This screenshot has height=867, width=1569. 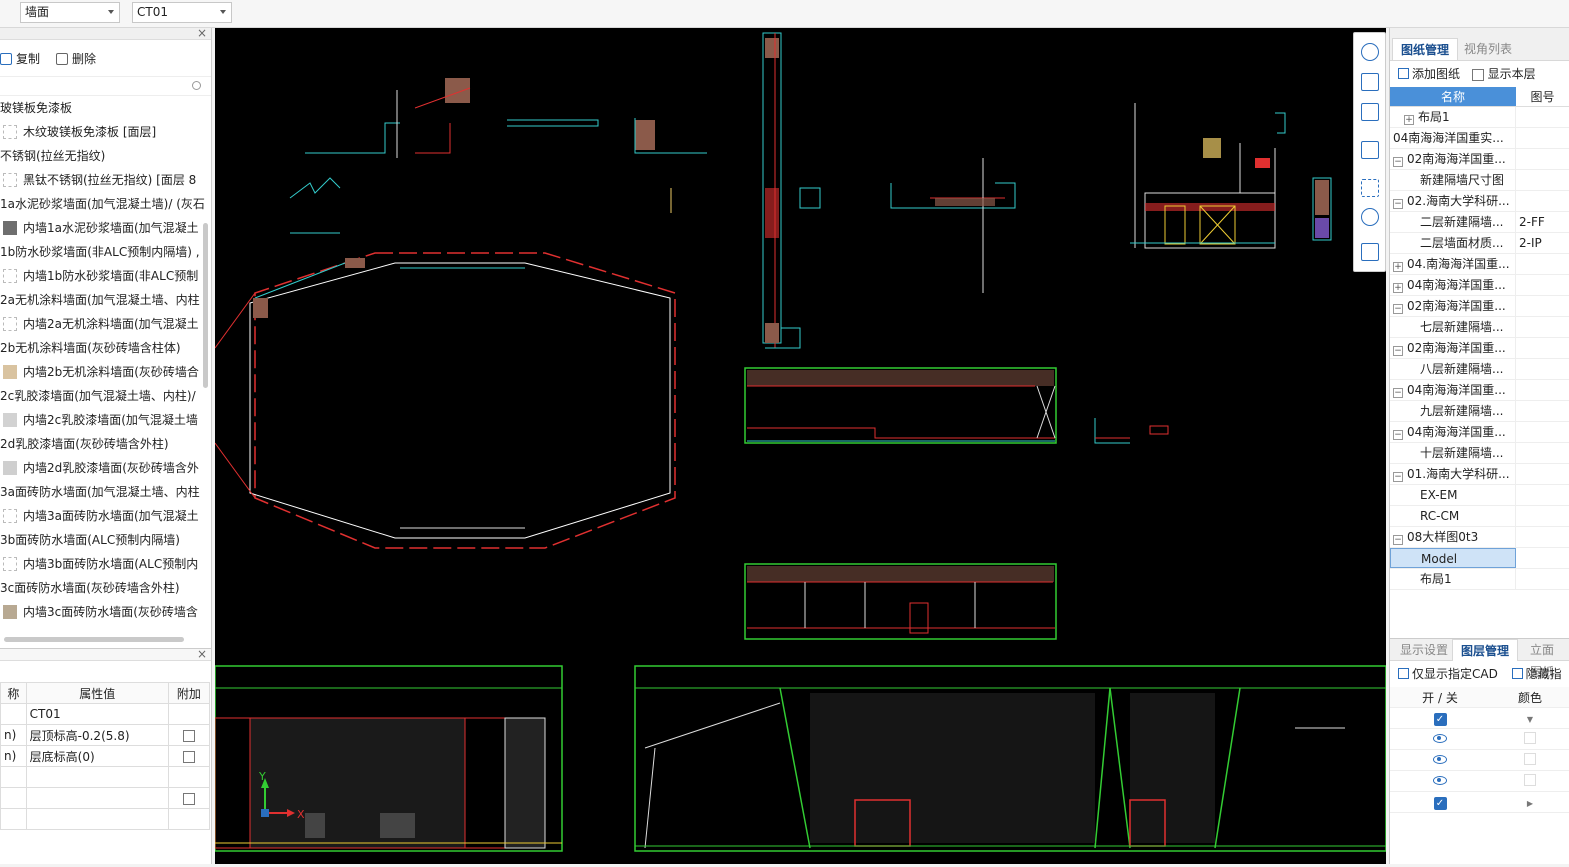 I want to click on show-floor-checkbox: 显示本层, so click(x=1503, y=74).